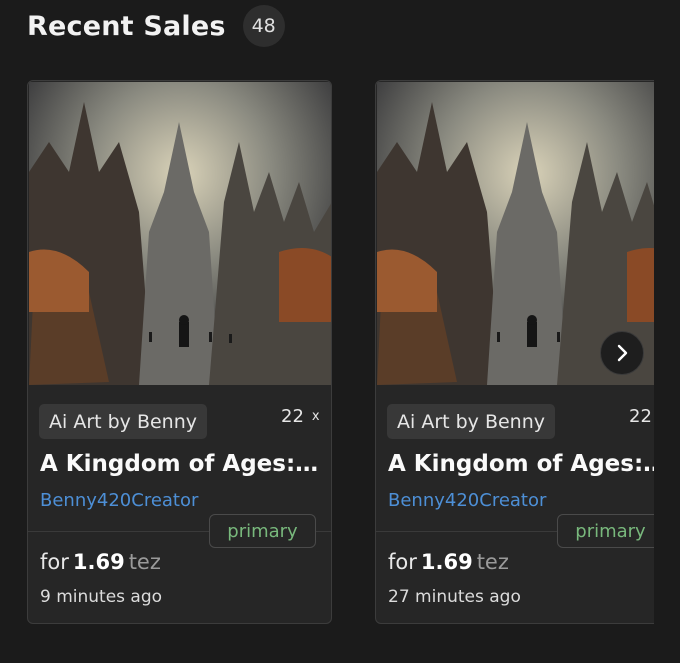 The image size is (680, 663). I want to click on editions-suffix: x, so click(315, 416).